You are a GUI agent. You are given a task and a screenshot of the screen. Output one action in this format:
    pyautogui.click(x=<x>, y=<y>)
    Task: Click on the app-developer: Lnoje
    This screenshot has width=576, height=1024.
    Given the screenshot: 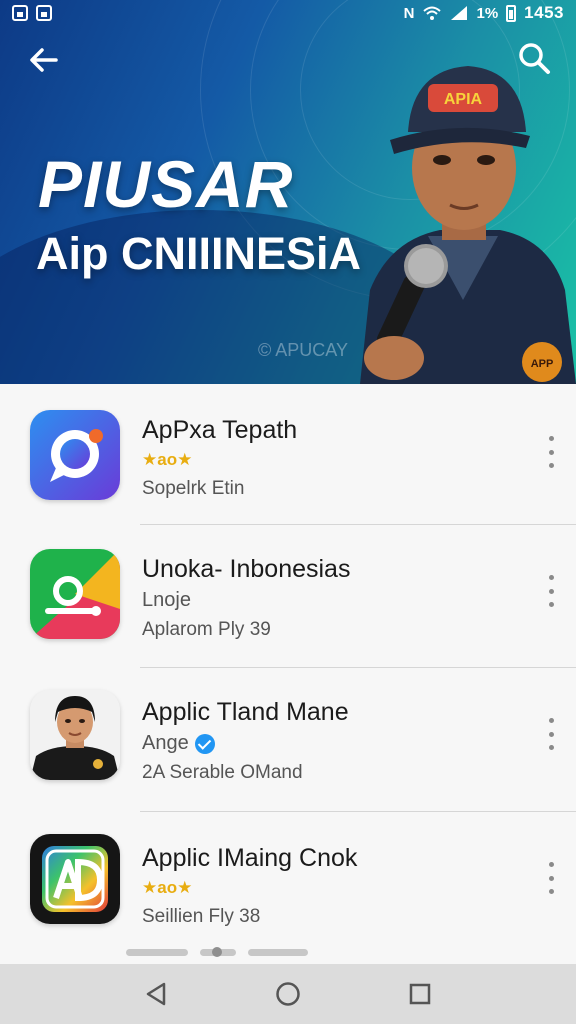 What is the action you would take?
    pyautogui.click(x=166, y=600)
    